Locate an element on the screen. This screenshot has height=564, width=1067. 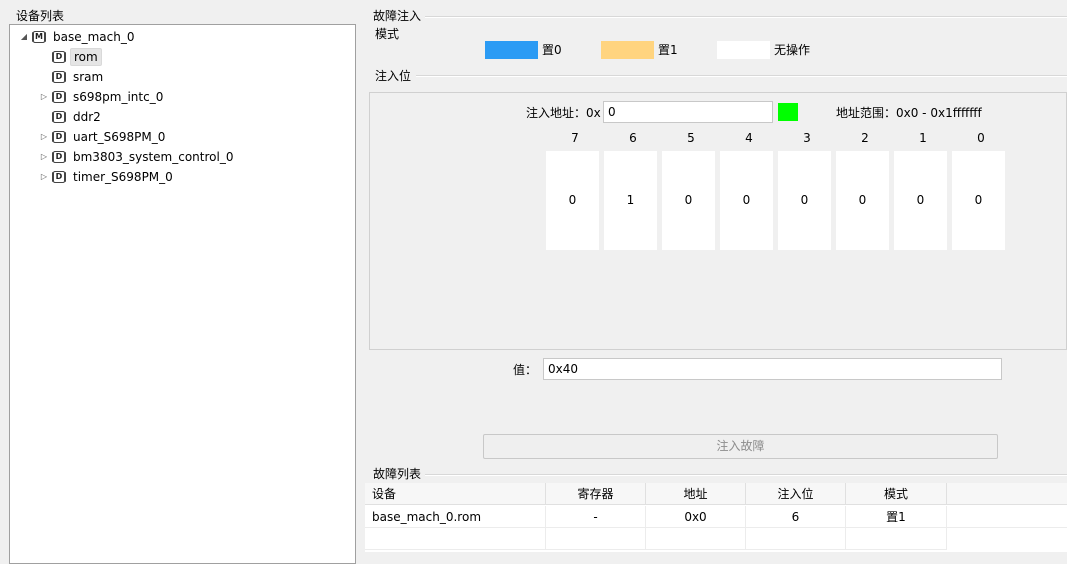
column-header-mode: 模式 is located at coordinates (896, 494).